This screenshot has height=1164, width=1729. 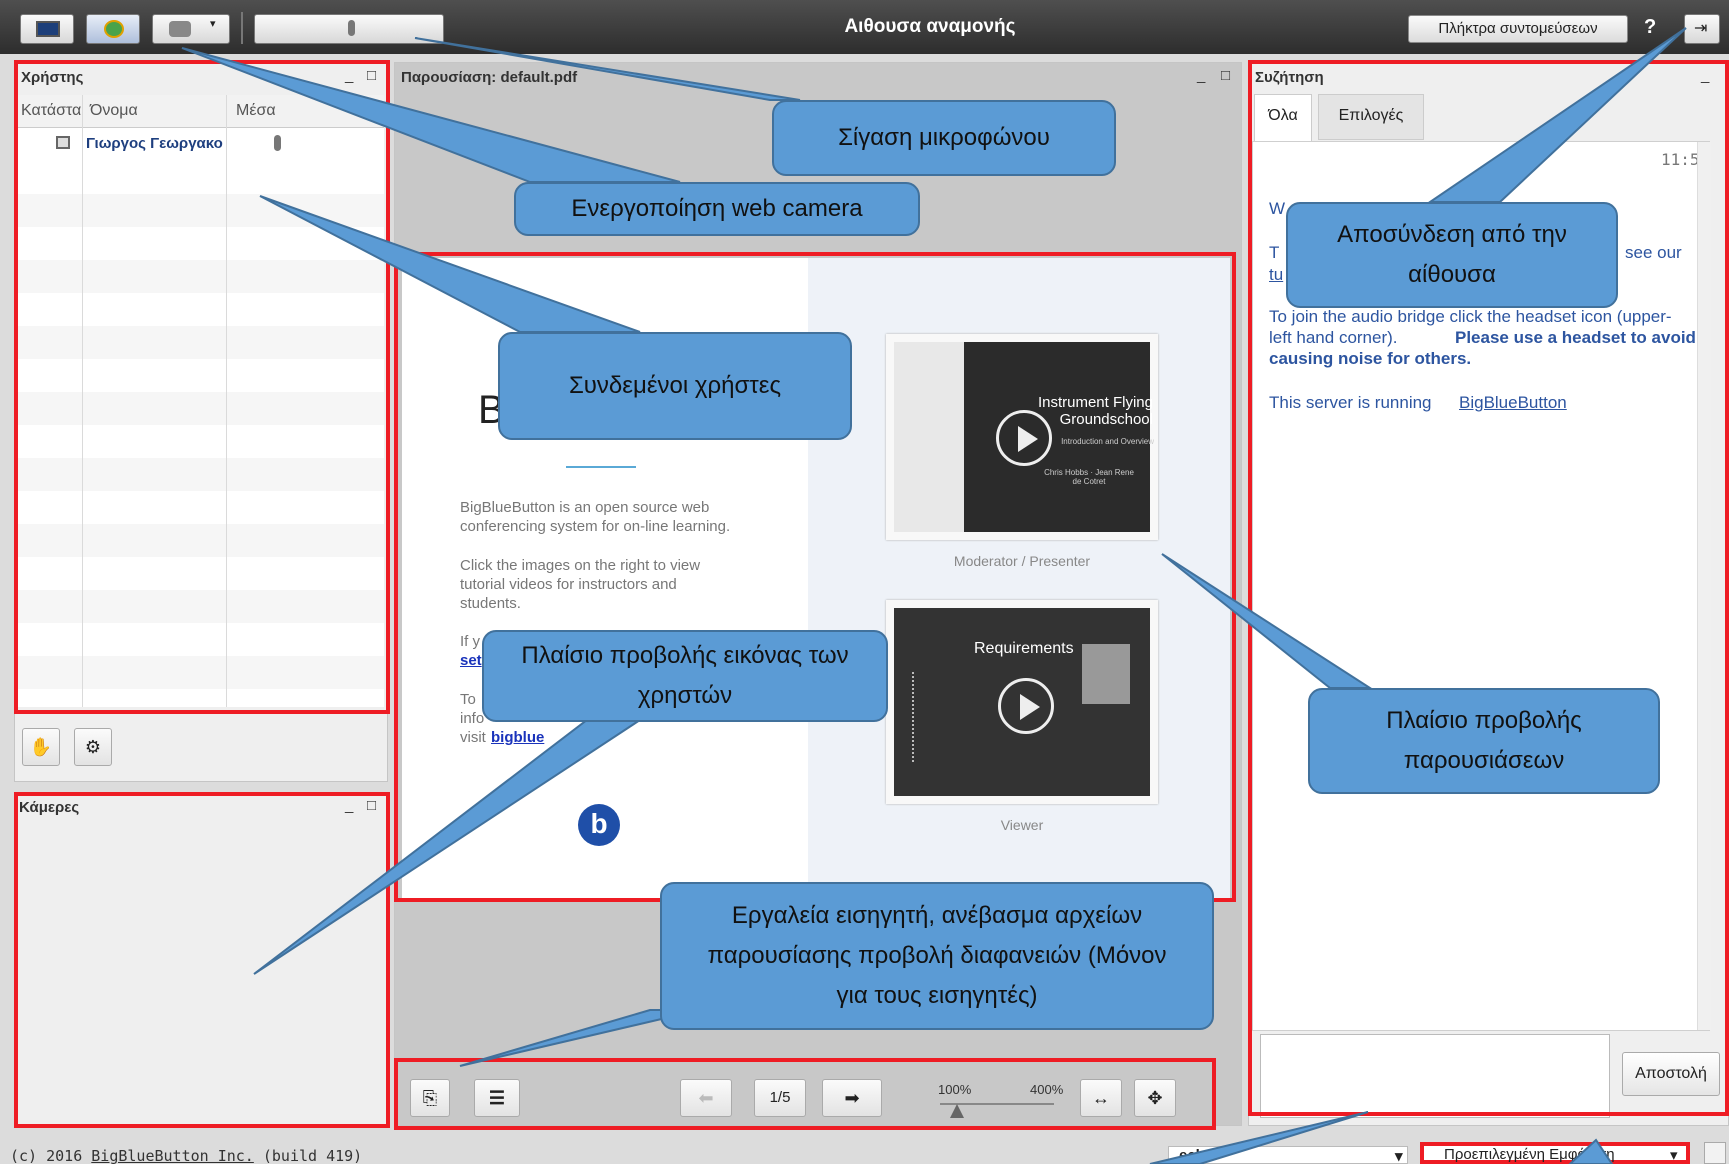 What do you see at coordinates (607, 69) in the screenshot?
I see `arrow-mute-mic` at bounding box center [607, 69].